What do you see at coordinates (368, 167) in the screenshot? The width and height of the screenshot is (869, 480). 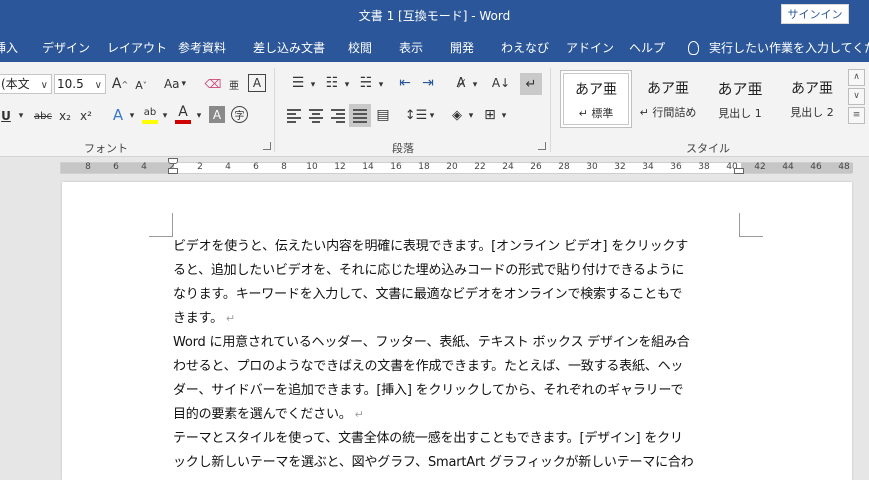 I see `ruler-number: 14` at bounding box center [368, 167].